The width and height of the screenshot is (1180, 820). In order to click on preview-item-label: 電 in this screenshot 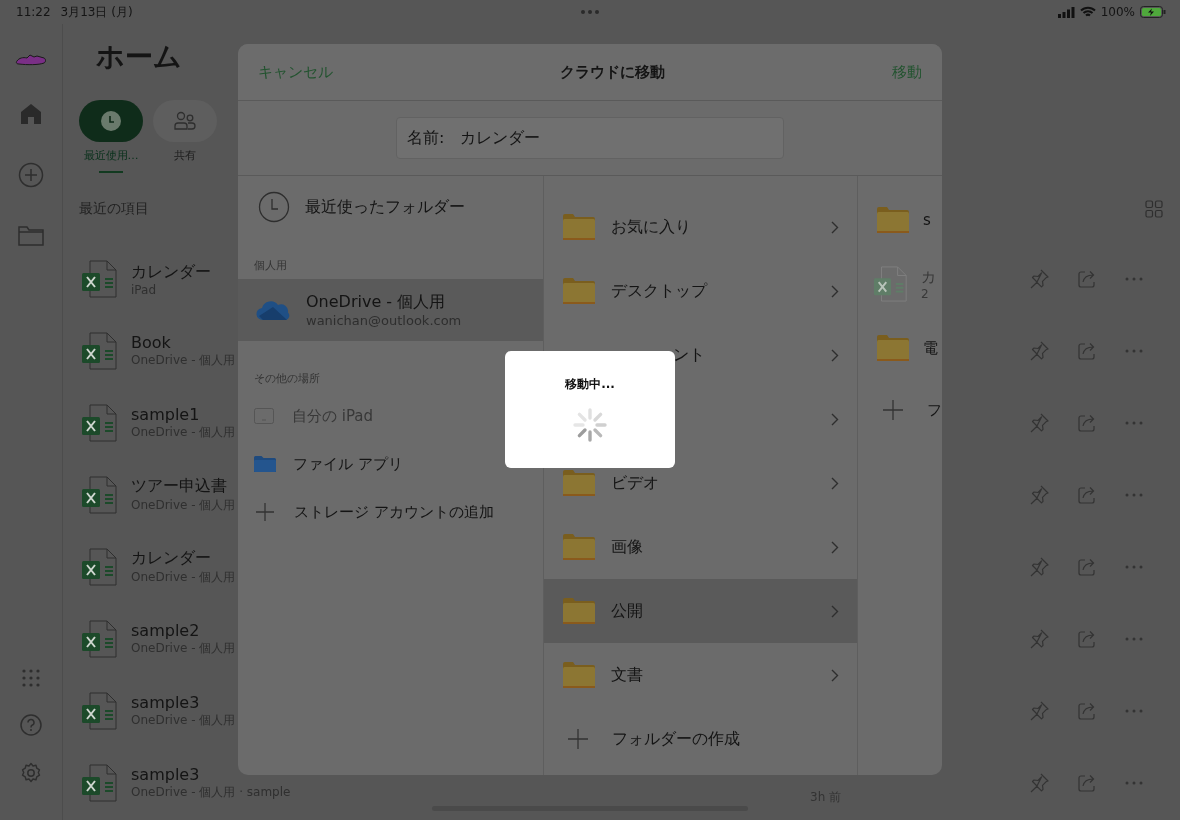, I will do `click(930, 348)`.